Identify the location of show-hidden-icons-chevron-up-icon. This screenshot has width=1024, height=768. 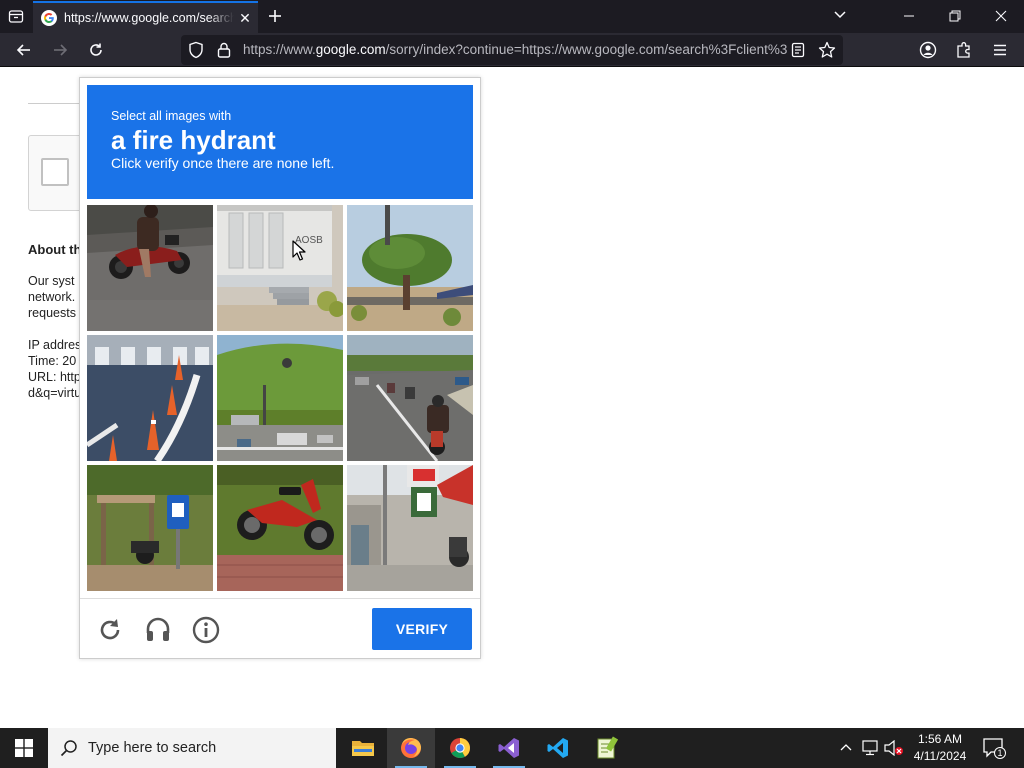
(846, 748).